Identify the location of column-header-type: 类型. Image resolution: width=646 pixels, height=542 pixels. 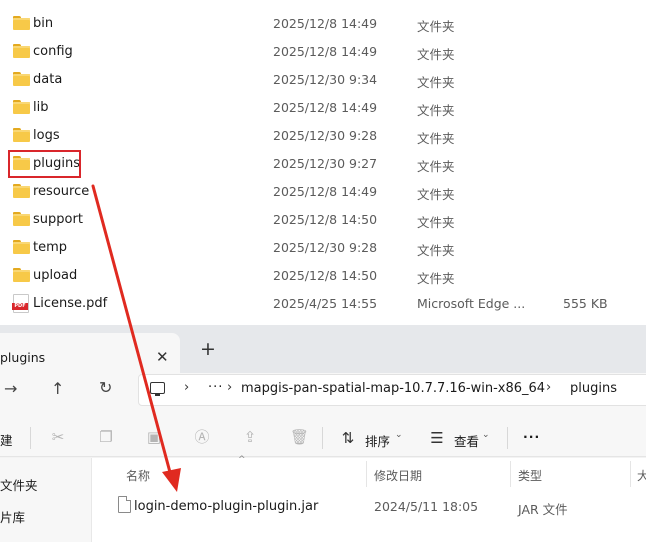
(530, 475).